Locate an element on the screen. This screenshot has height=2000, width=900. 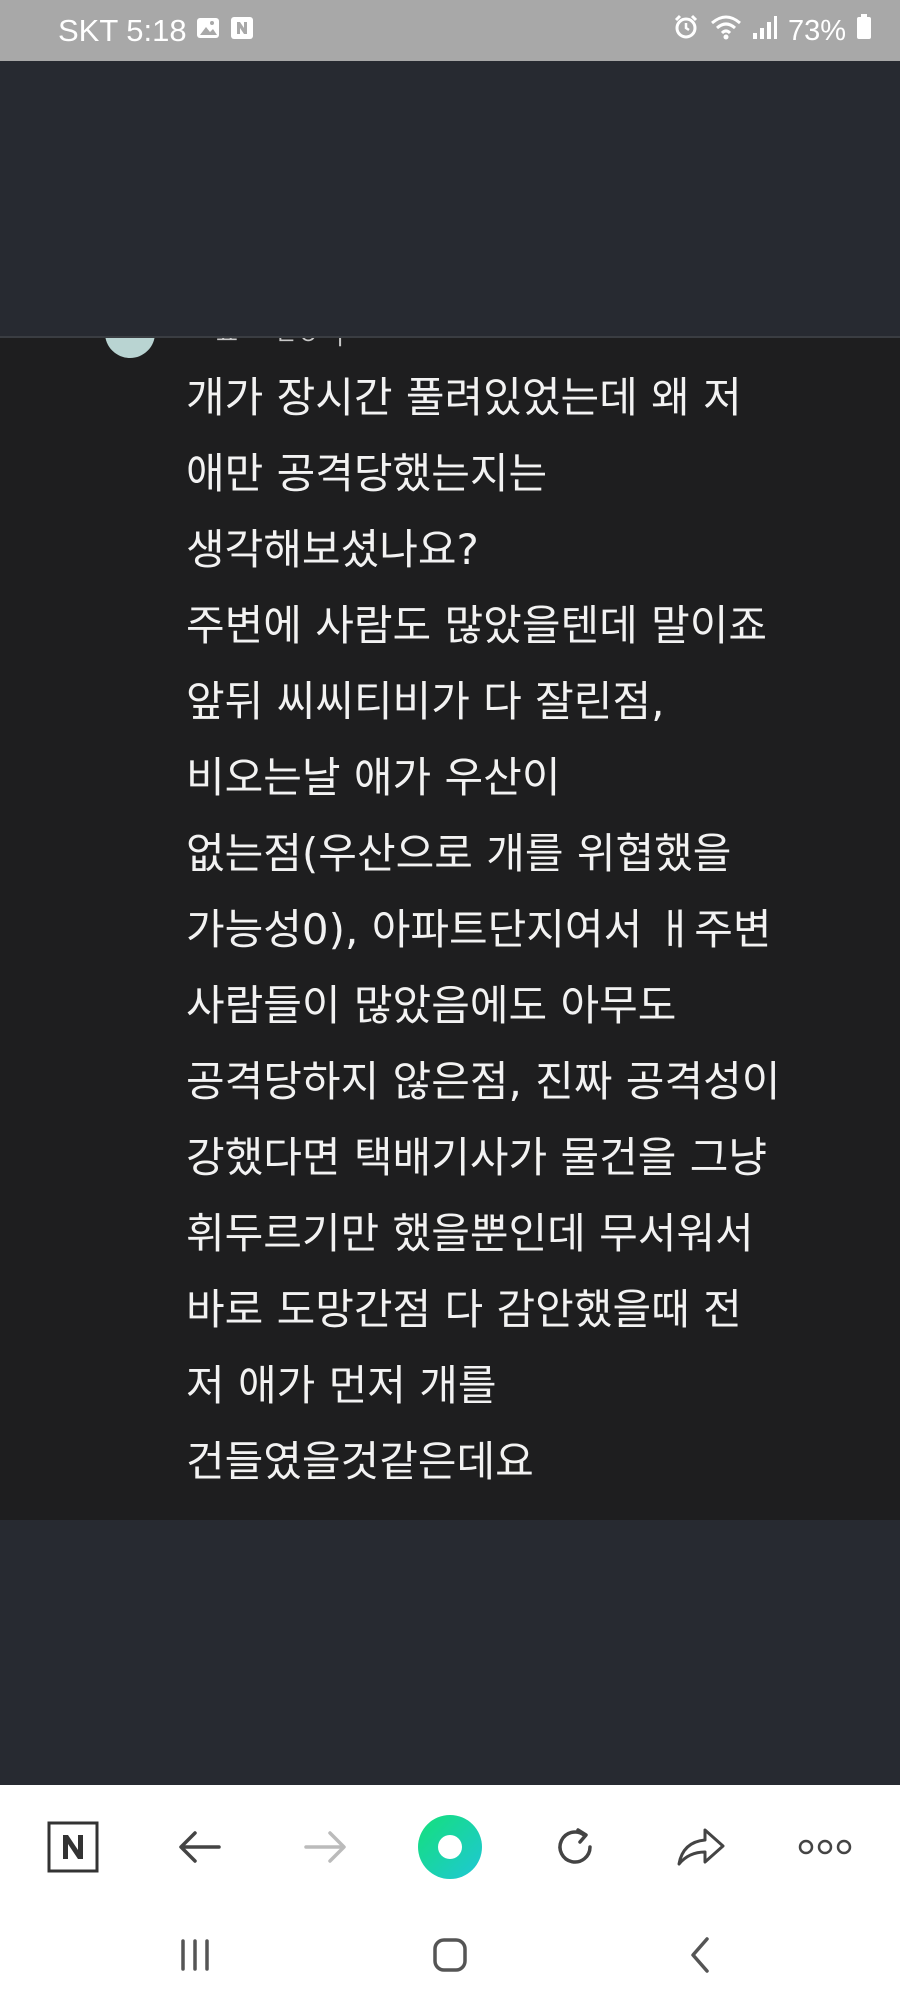
share-icon is located at coordinates (700, 1847).